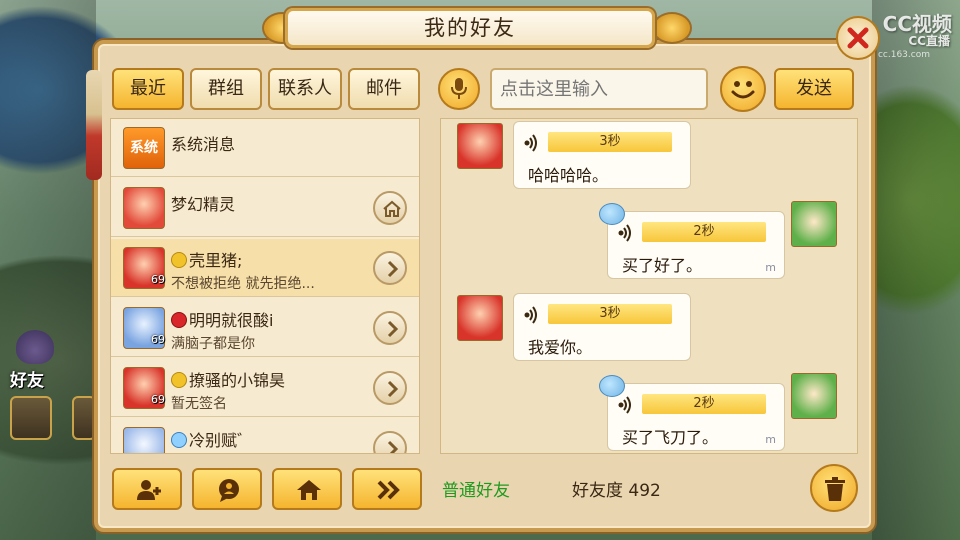  I want to click on message-bubble: 3秒 哈哈哈哈。, so click(602, 155).